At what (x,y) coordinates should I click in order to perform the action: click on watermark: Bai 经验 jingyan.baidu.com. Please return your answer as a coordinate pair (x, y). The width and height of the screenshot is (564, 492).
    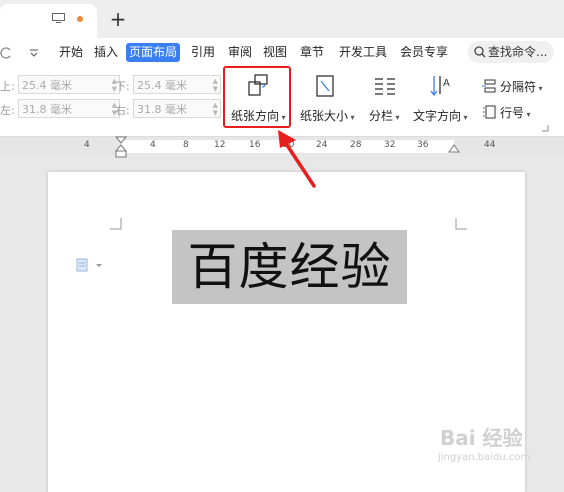
    Looking at the image, I should click on (488, 445).